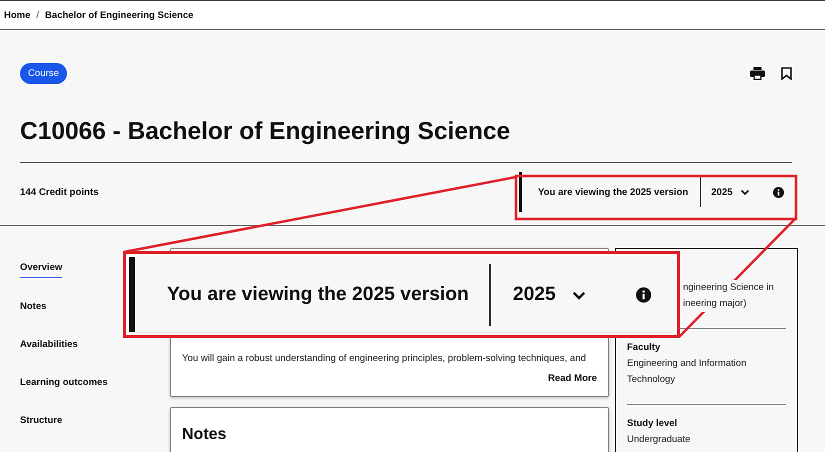  I want to click on credit-points: 144 Credit points, so click(59, 192).